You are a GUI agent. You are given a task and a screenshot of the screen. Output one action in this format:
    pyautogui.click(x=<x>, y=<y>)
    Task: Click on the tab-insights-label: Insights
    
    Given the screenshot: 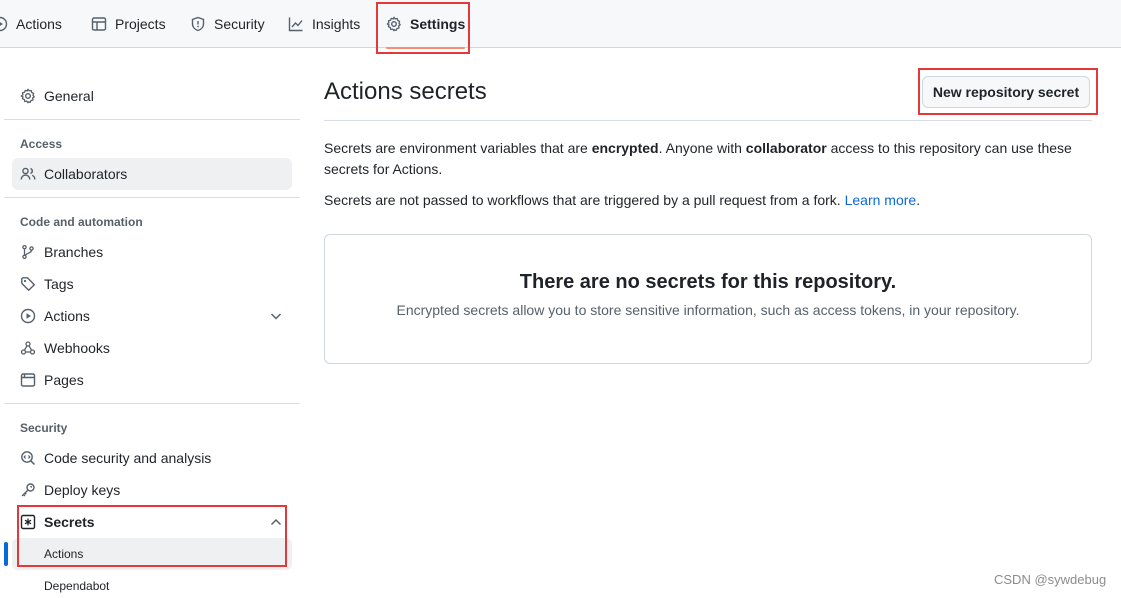 What is the action you would take?
    pyautogui.click(x=336, y=24)
    